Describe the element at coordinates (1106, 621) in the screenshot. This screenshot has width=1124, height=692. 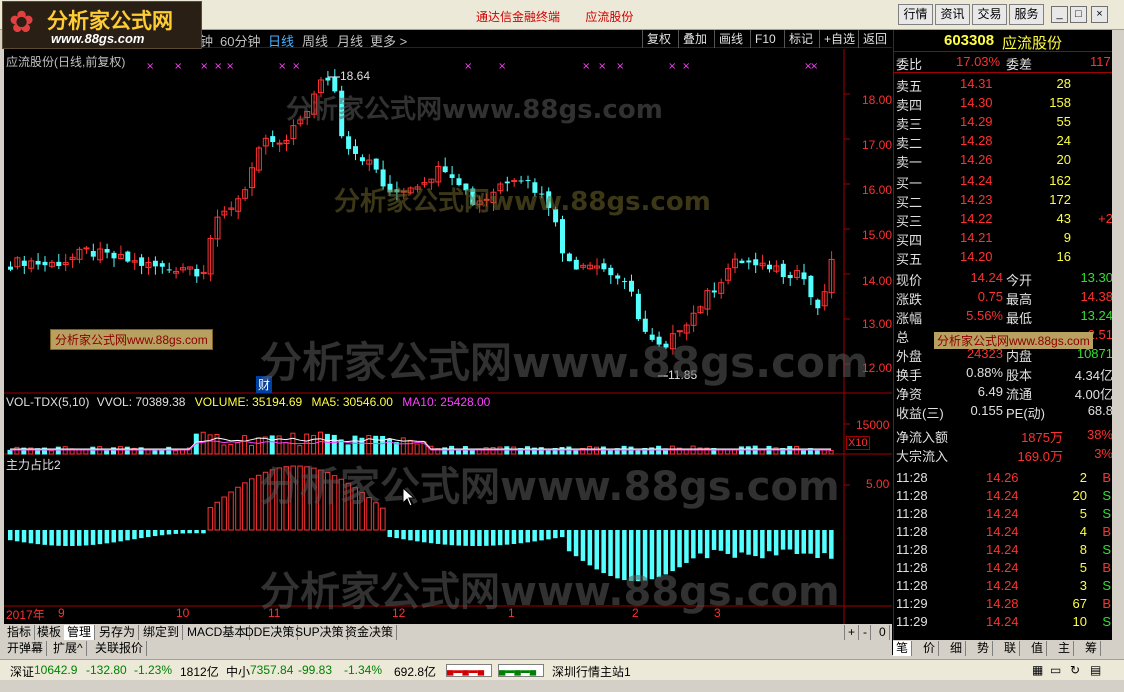
I see `tick-side: S` at that location.